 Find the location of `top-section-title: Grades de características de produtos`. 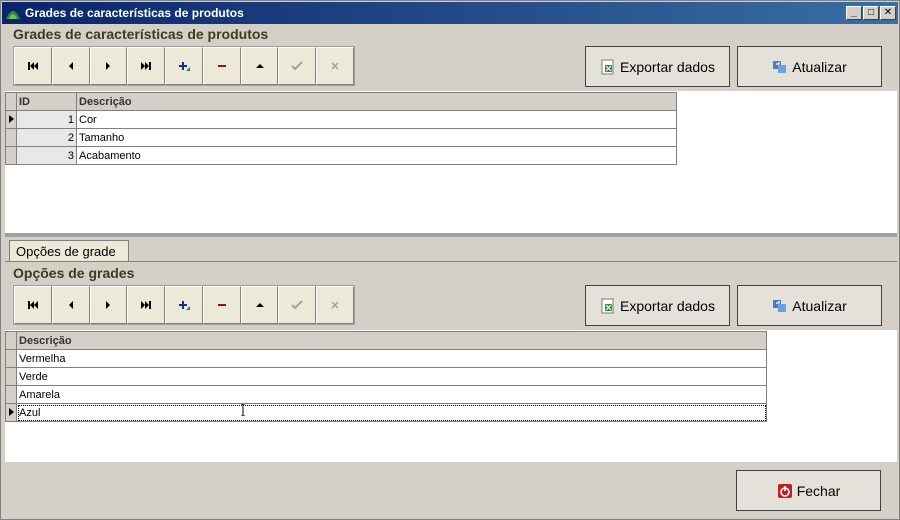

top-section-title: Grades de características de produtos is located at coordinates (141, 34).